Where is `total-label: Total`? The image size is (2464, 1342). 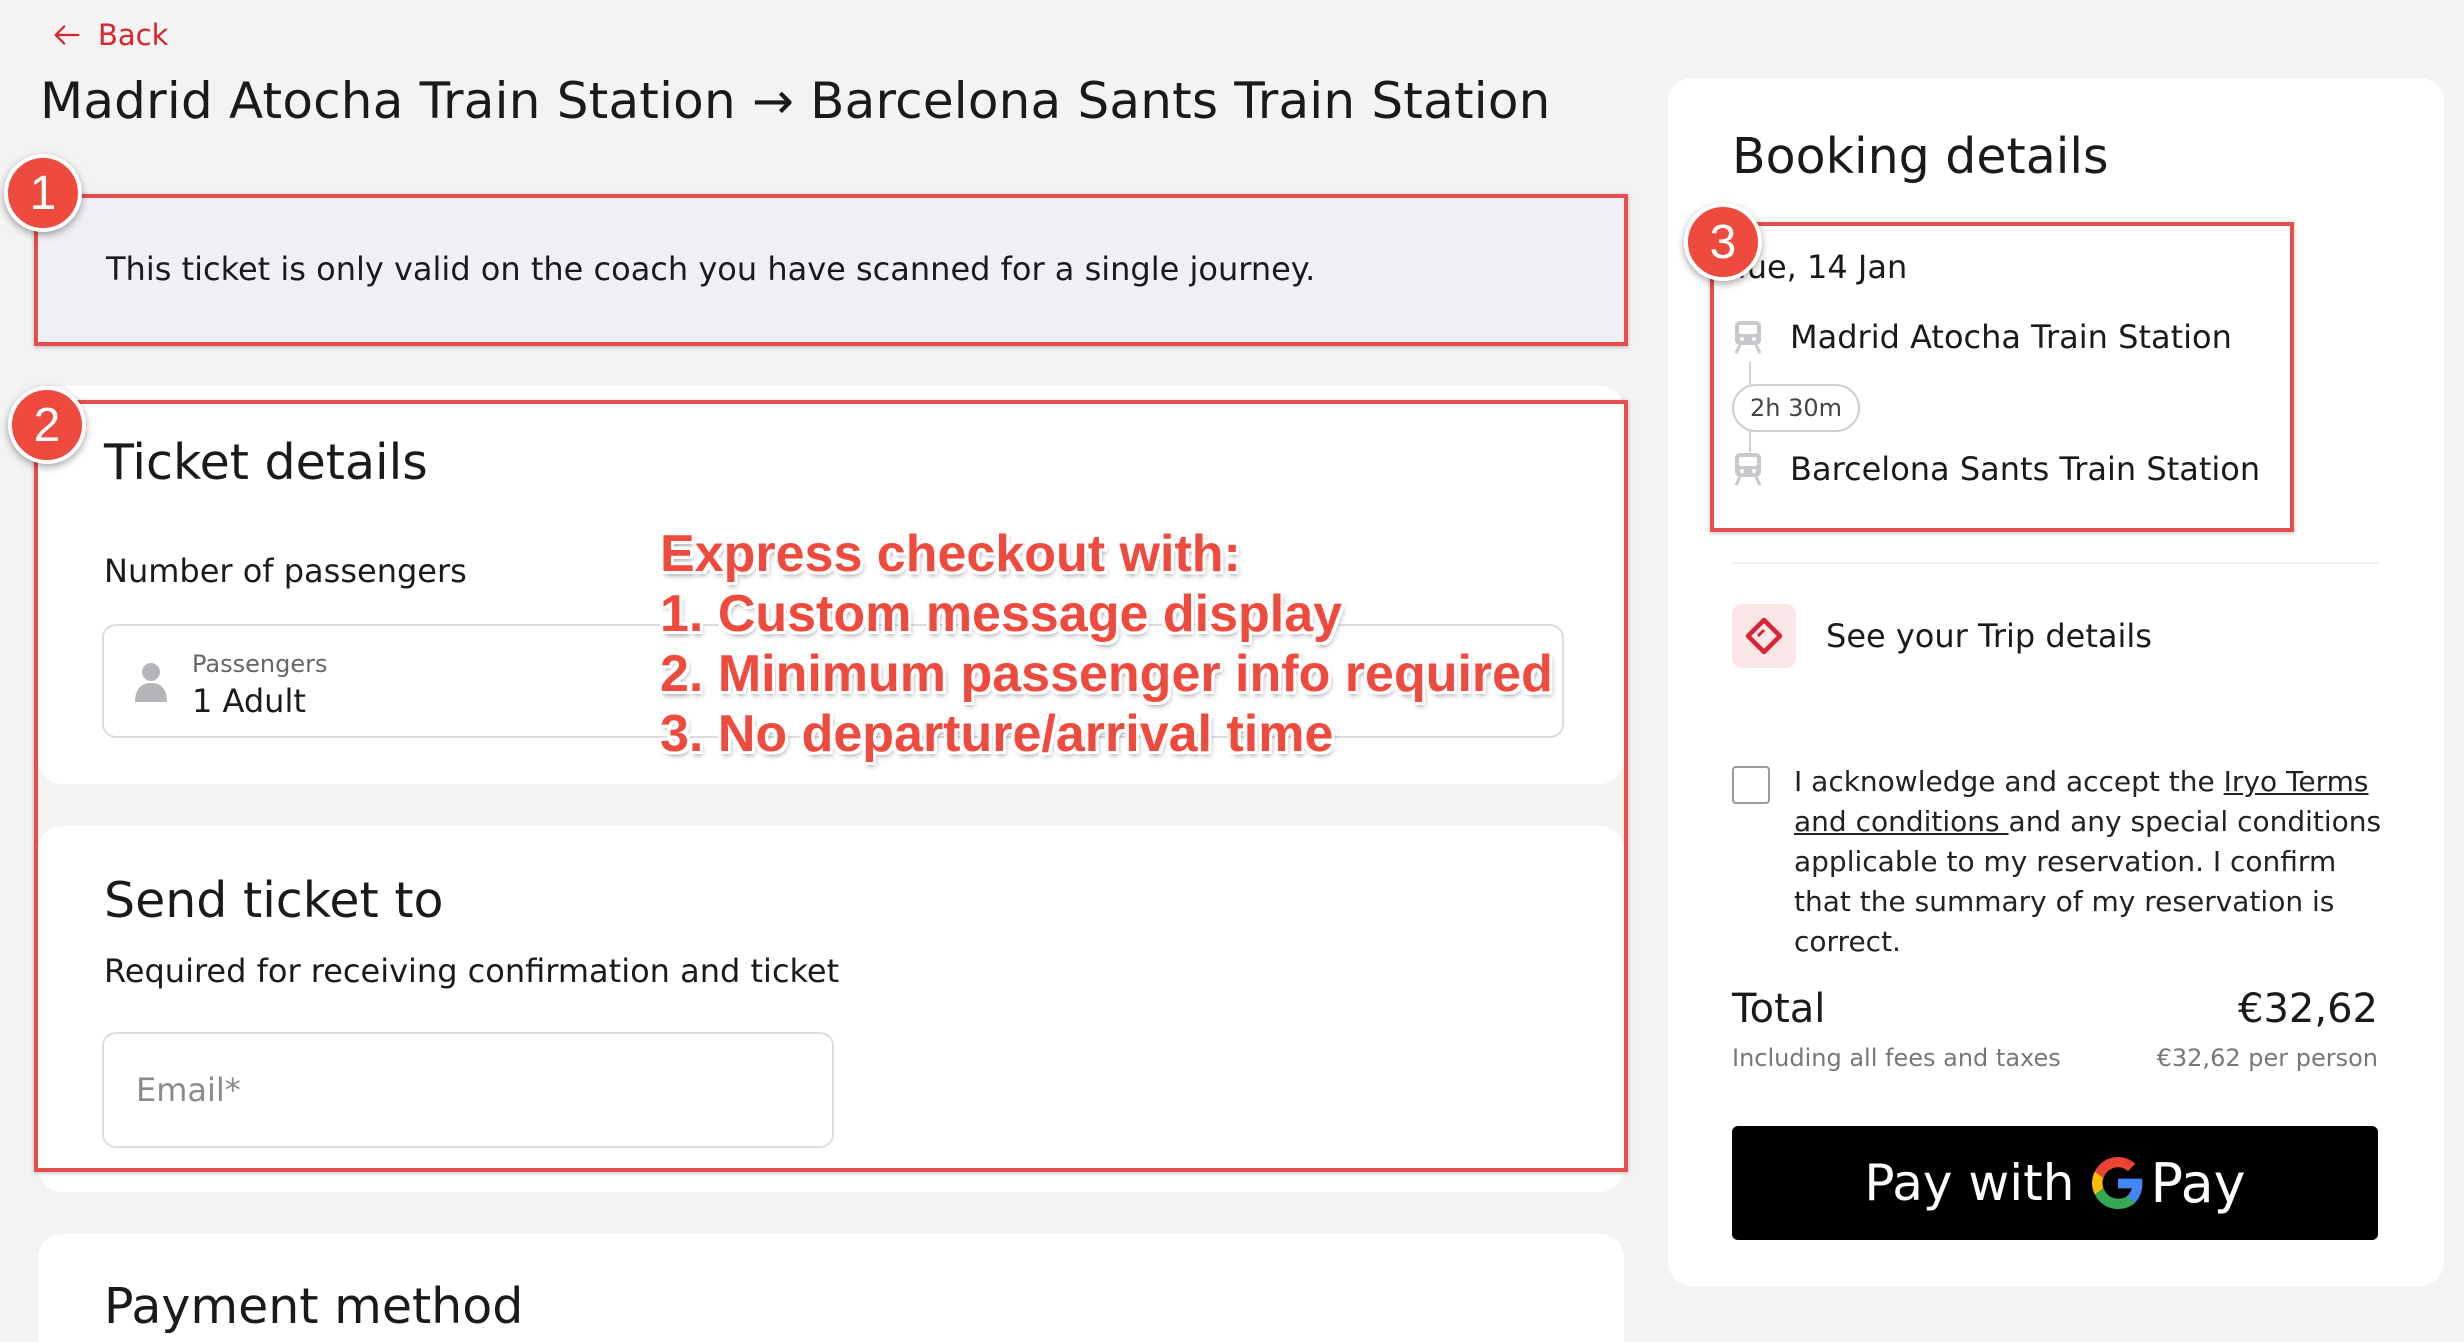
total-label: Total is located at coordinates (1779, 1009).